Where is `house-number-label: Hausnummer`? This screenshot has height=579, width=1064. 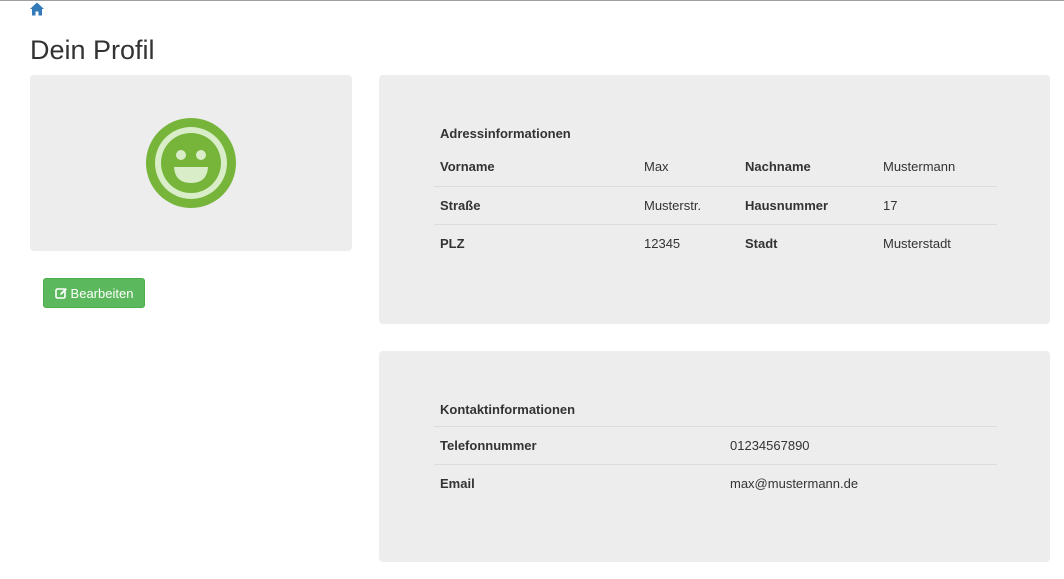
house-number-label: Hausnummer is located at coordinates (808, 204).